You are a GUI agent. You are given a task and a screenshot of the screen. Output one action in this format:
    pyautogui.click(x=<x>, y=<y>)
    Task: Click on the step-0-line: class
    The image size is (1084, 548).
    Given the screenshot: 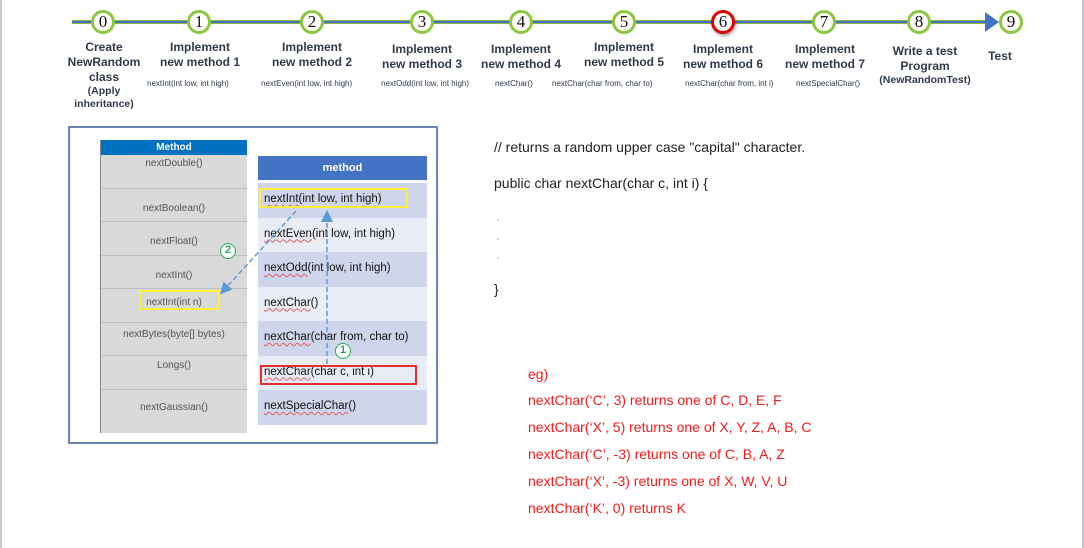 What is the action you would take?
    pyautogui.click(x=104, y=77)
    